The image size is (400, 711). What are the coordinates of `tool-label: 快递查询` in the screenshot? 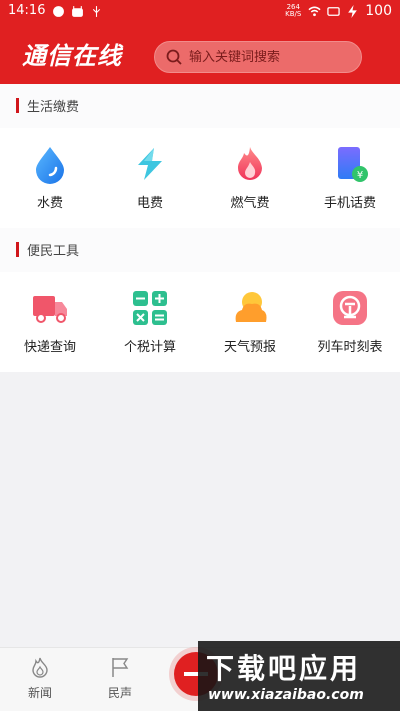 It's located at (49, 347).